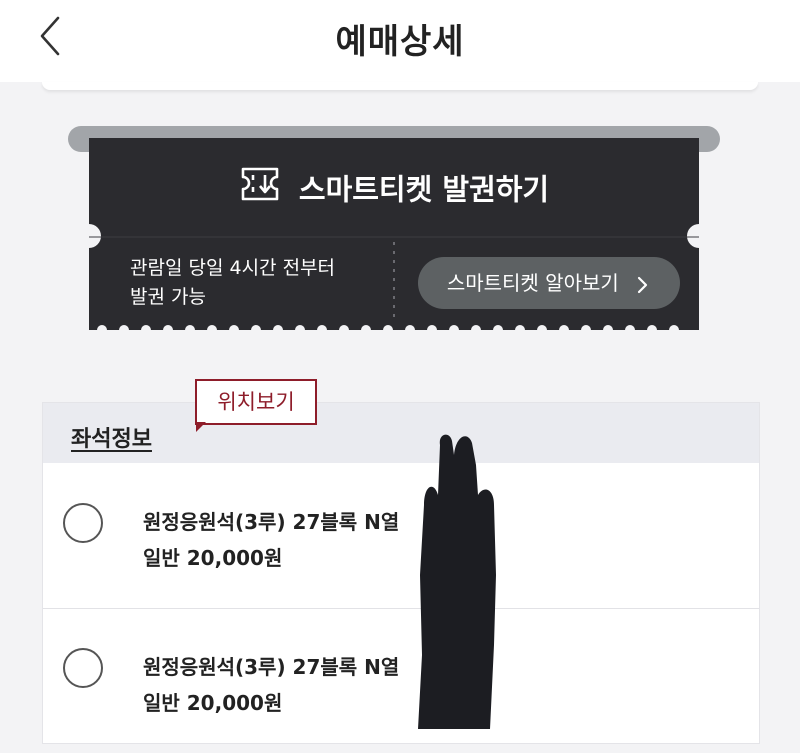 This screenshot has width=800, height=753. I want to click on tooltip-tail, so click(201, 427).